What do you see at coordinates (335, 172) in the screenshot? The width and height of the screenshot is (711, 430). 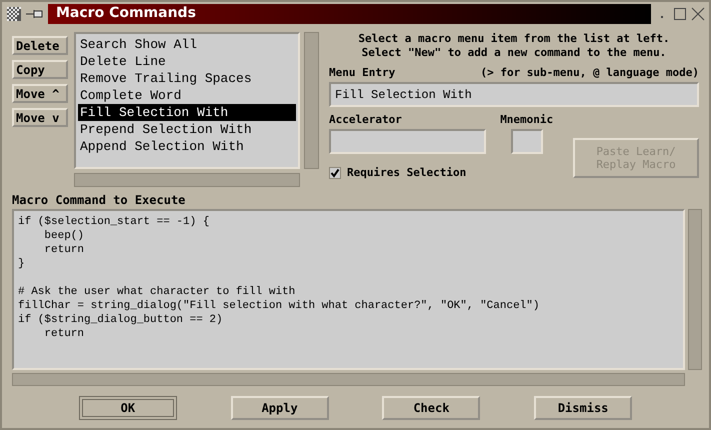 I see `checkbox` at bounding box center [335, 172].